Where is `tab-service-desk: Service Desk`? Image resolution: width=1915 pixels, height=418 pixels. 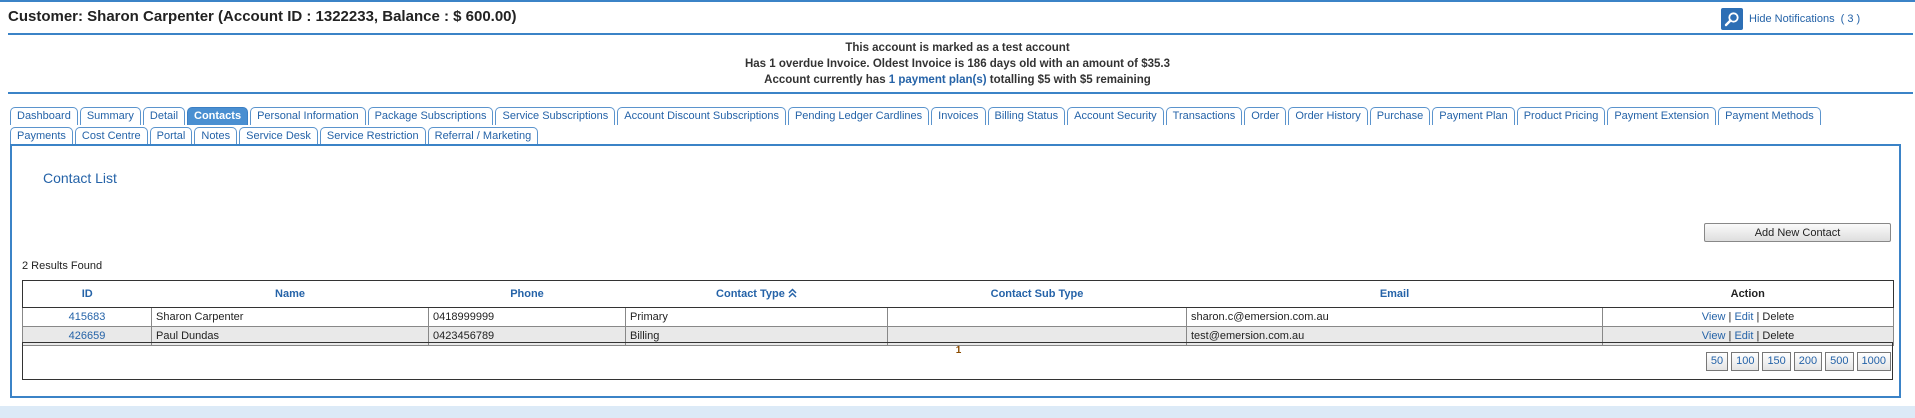 tab-service-desk: Service Desk is located at coordinates (278, 136).